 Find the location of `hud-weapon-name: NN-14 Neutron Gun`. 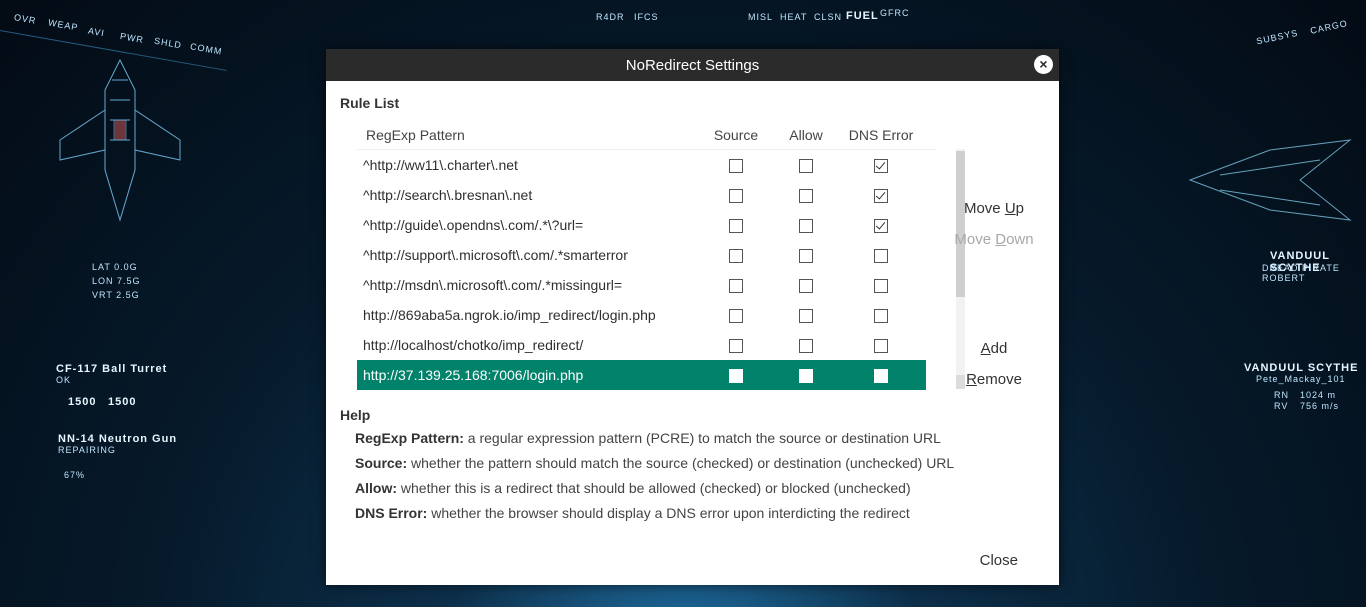

hud-weapon-name: NN-14 Neutron Gun is located at coordinates (118, 439).